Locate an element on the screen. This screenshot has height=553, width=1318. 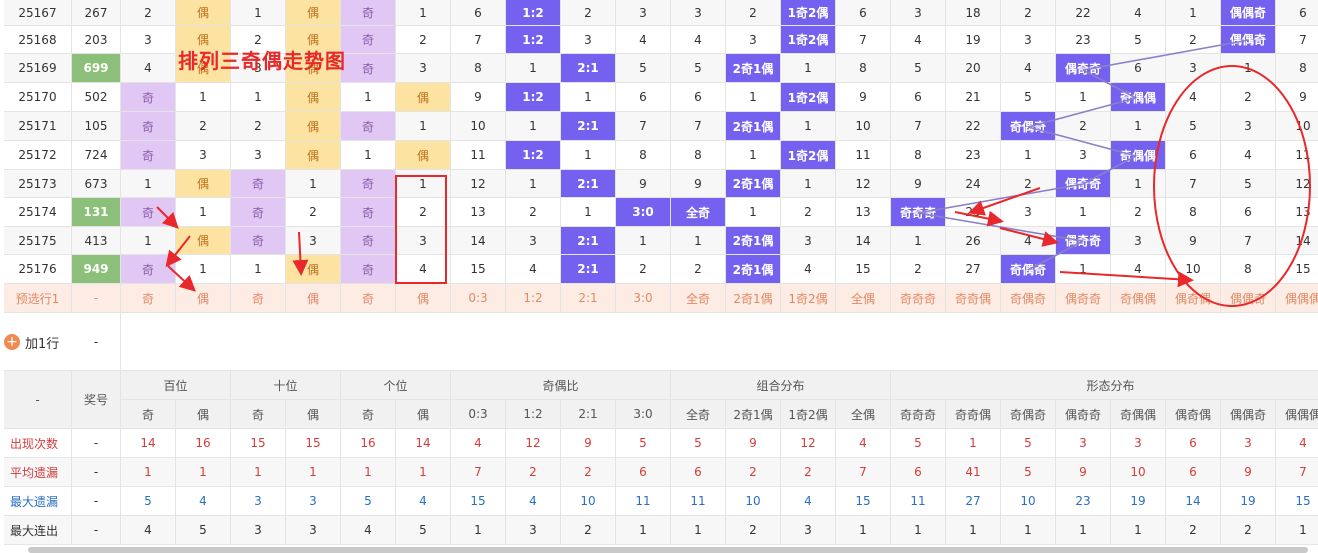
trend-cell: 1奇2偶 is located at coordinates (808, 155).